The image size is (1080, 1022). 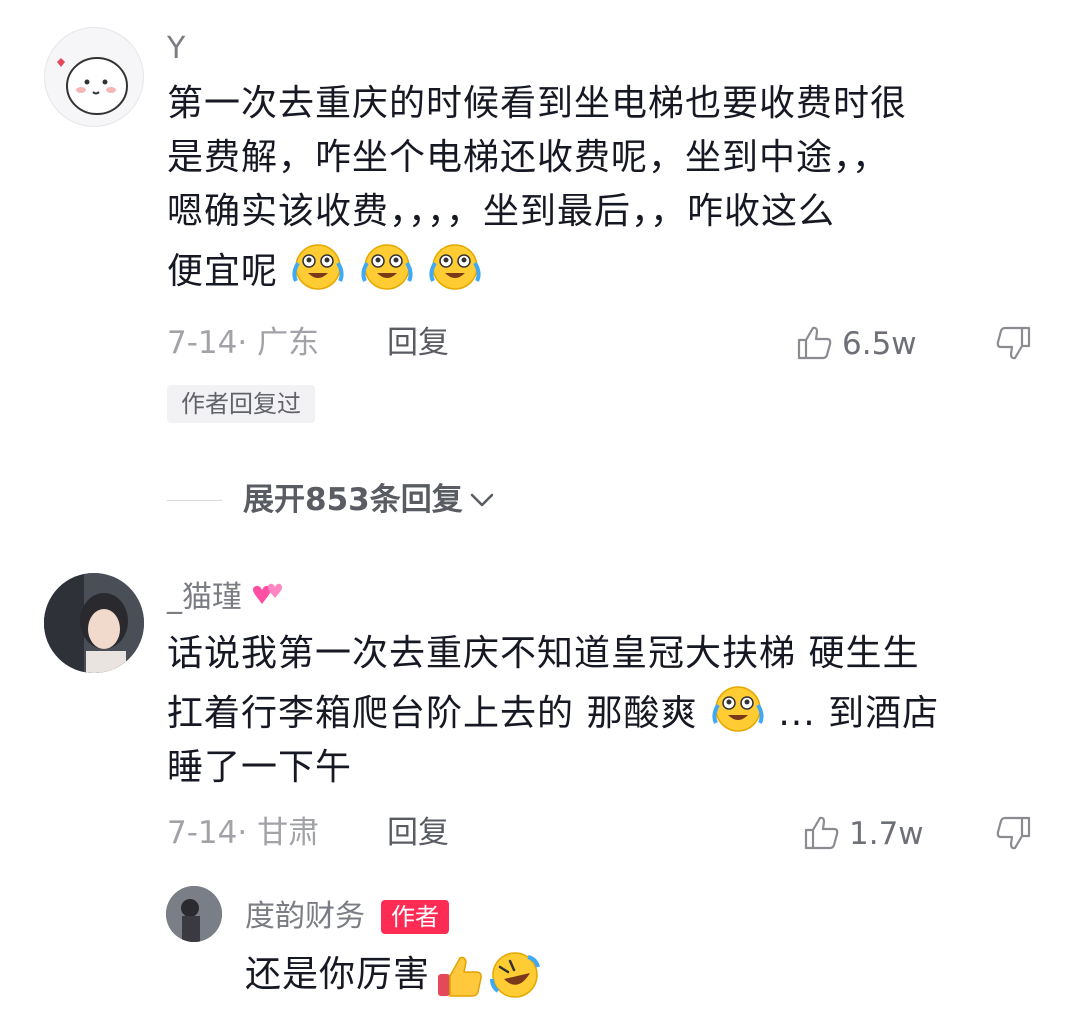 What do you see at coordinates (543, 653) in the screenshot?
I see `comment-text-line: 话说我第一次去重庆不知道皇冠大扶梯 硬生生` at bounding box center [543, 653].